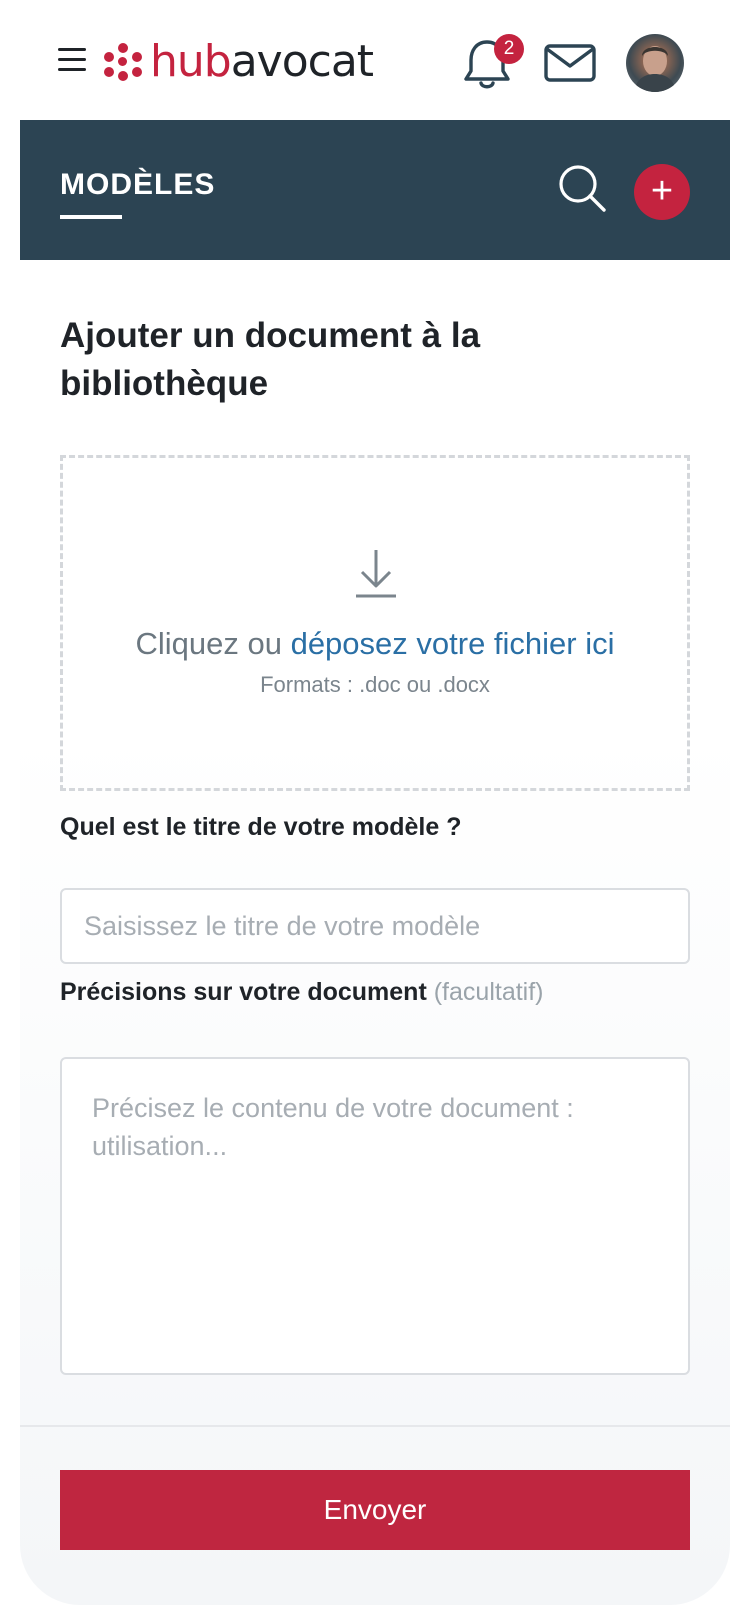  What do you see at coordinates (137, 185) in the screenshot?
I see `tab-modeles: MODÈLES` at bounding box center [137, 185].